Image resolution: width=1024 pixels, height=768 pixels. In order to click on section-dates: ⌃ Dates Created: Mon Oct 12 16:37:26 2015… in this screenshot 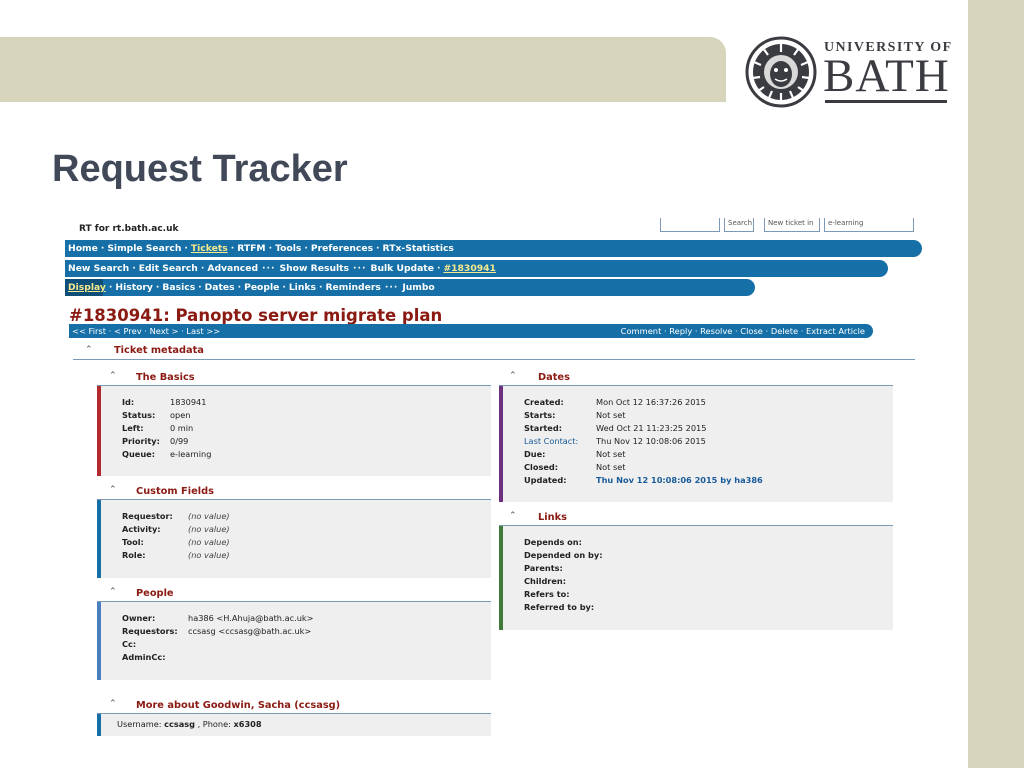, I will do `click(696, 435)`.